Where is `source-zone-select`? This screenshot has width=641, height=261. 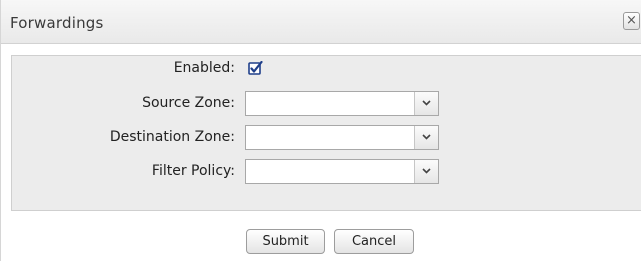
source-zone-select is located at coordinates (342, 103).